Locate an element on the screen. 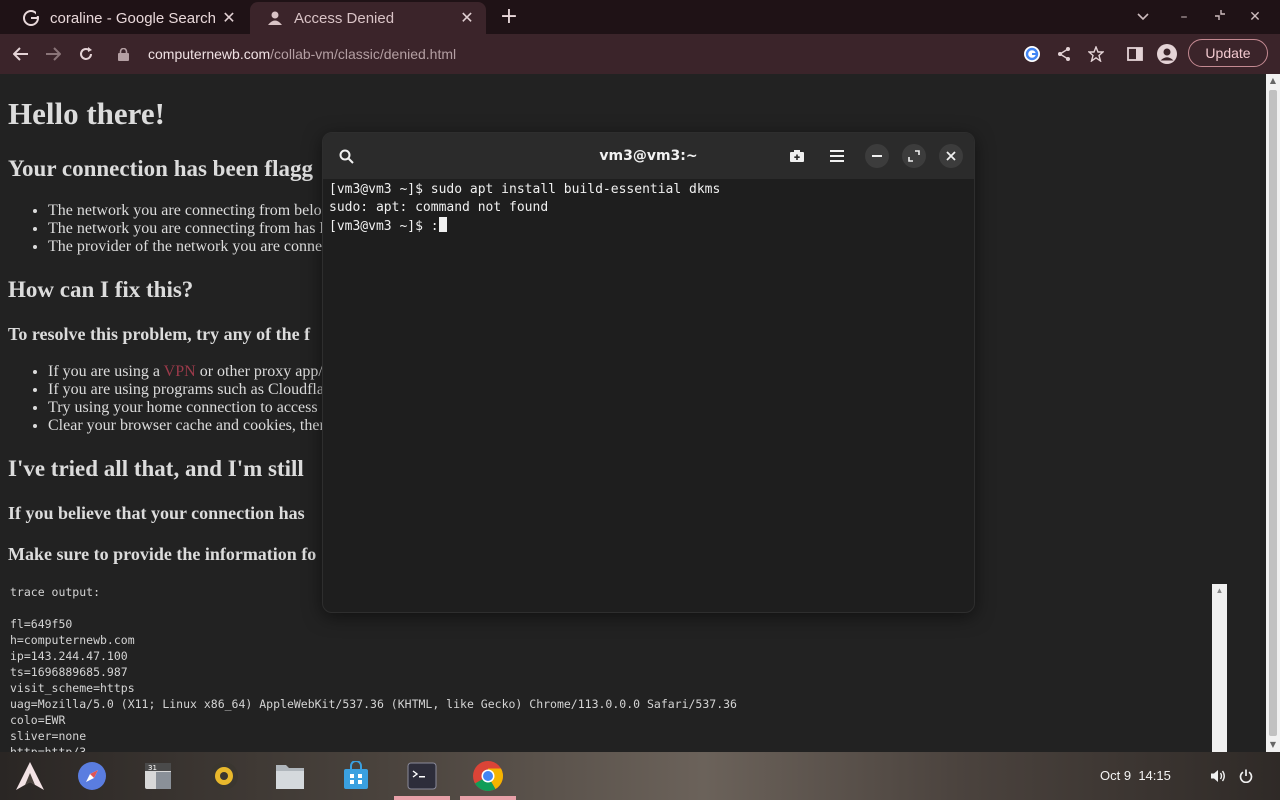 Image resolution: width=1280 pixels, height=800 pixels. vpn-link: VPN is located at coordinates (180, 371).